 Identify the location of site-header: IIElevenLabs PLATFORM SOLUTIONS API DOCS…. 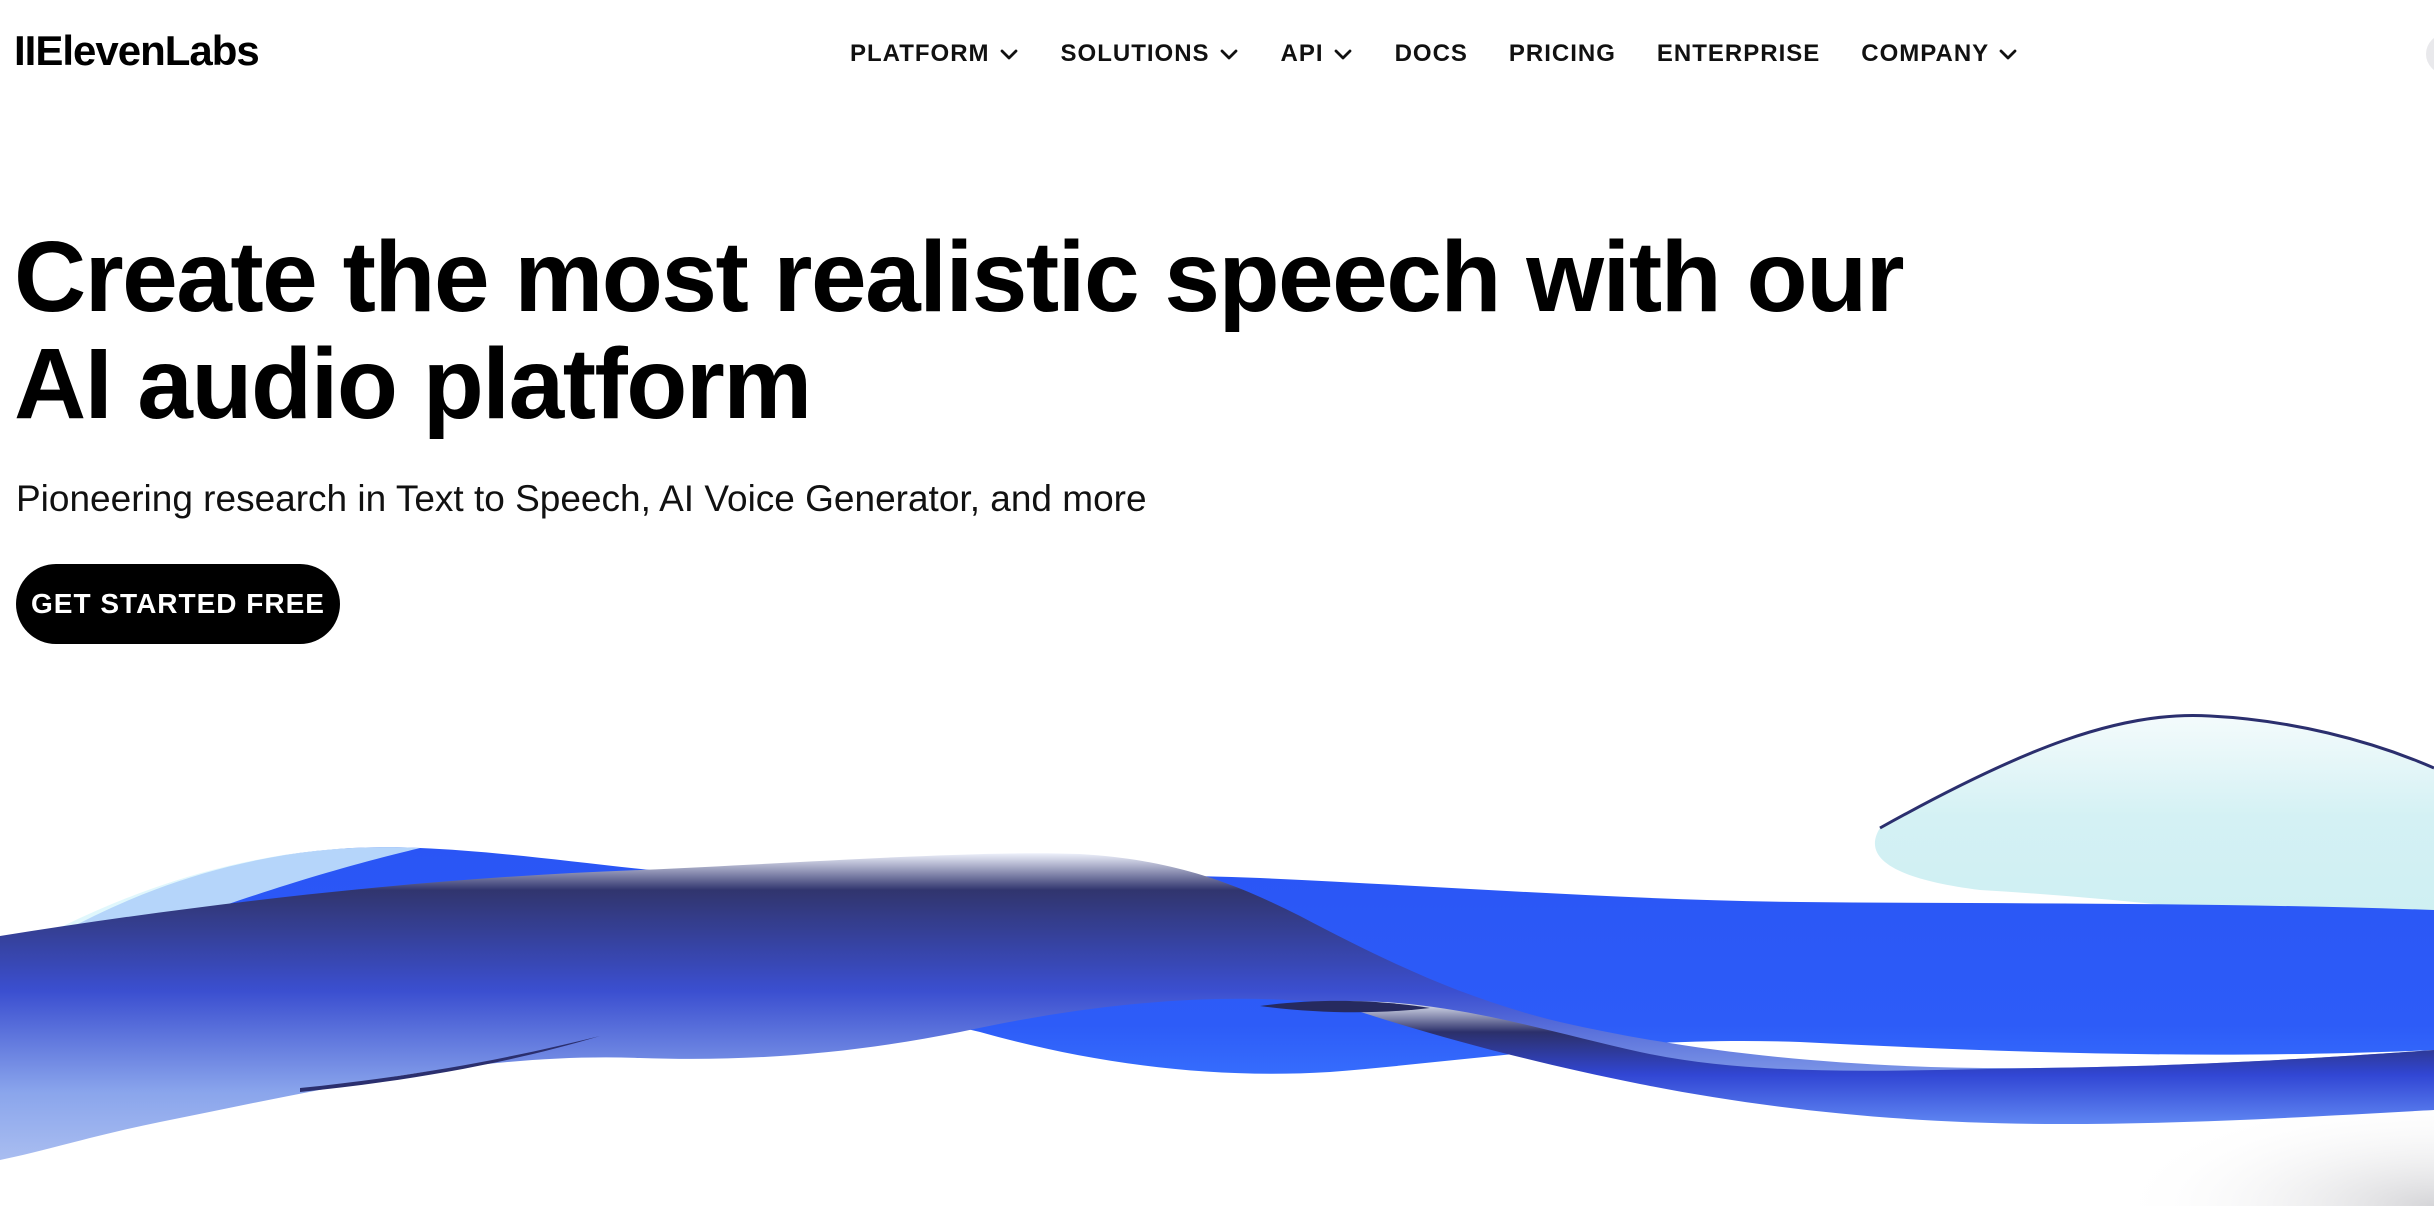
(1217, 53).